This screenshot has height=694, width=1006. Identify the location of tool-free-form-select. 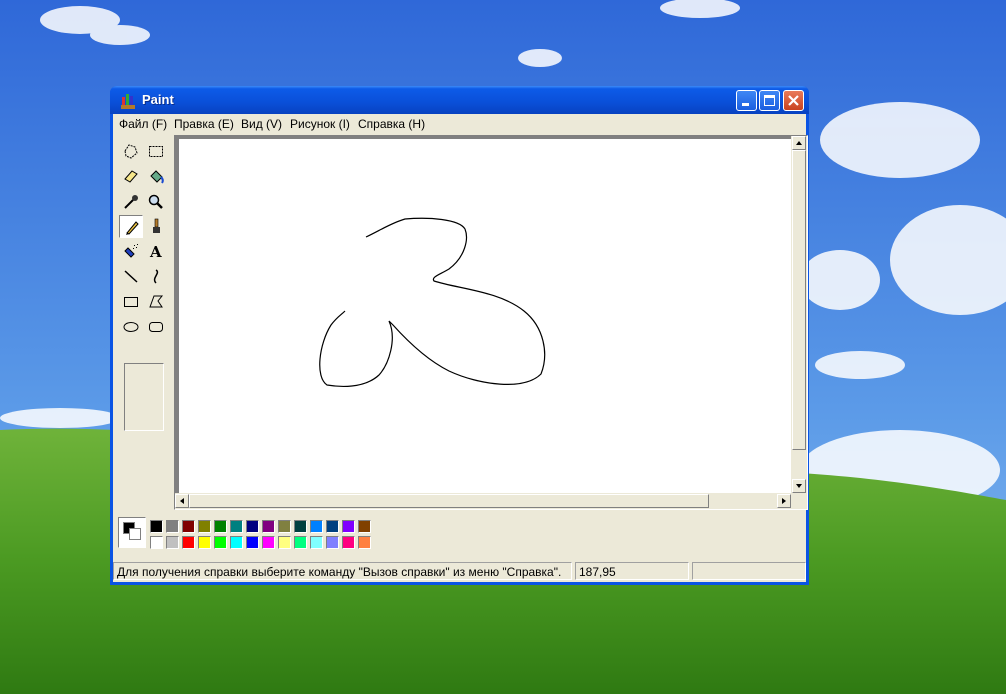
(131, 151).